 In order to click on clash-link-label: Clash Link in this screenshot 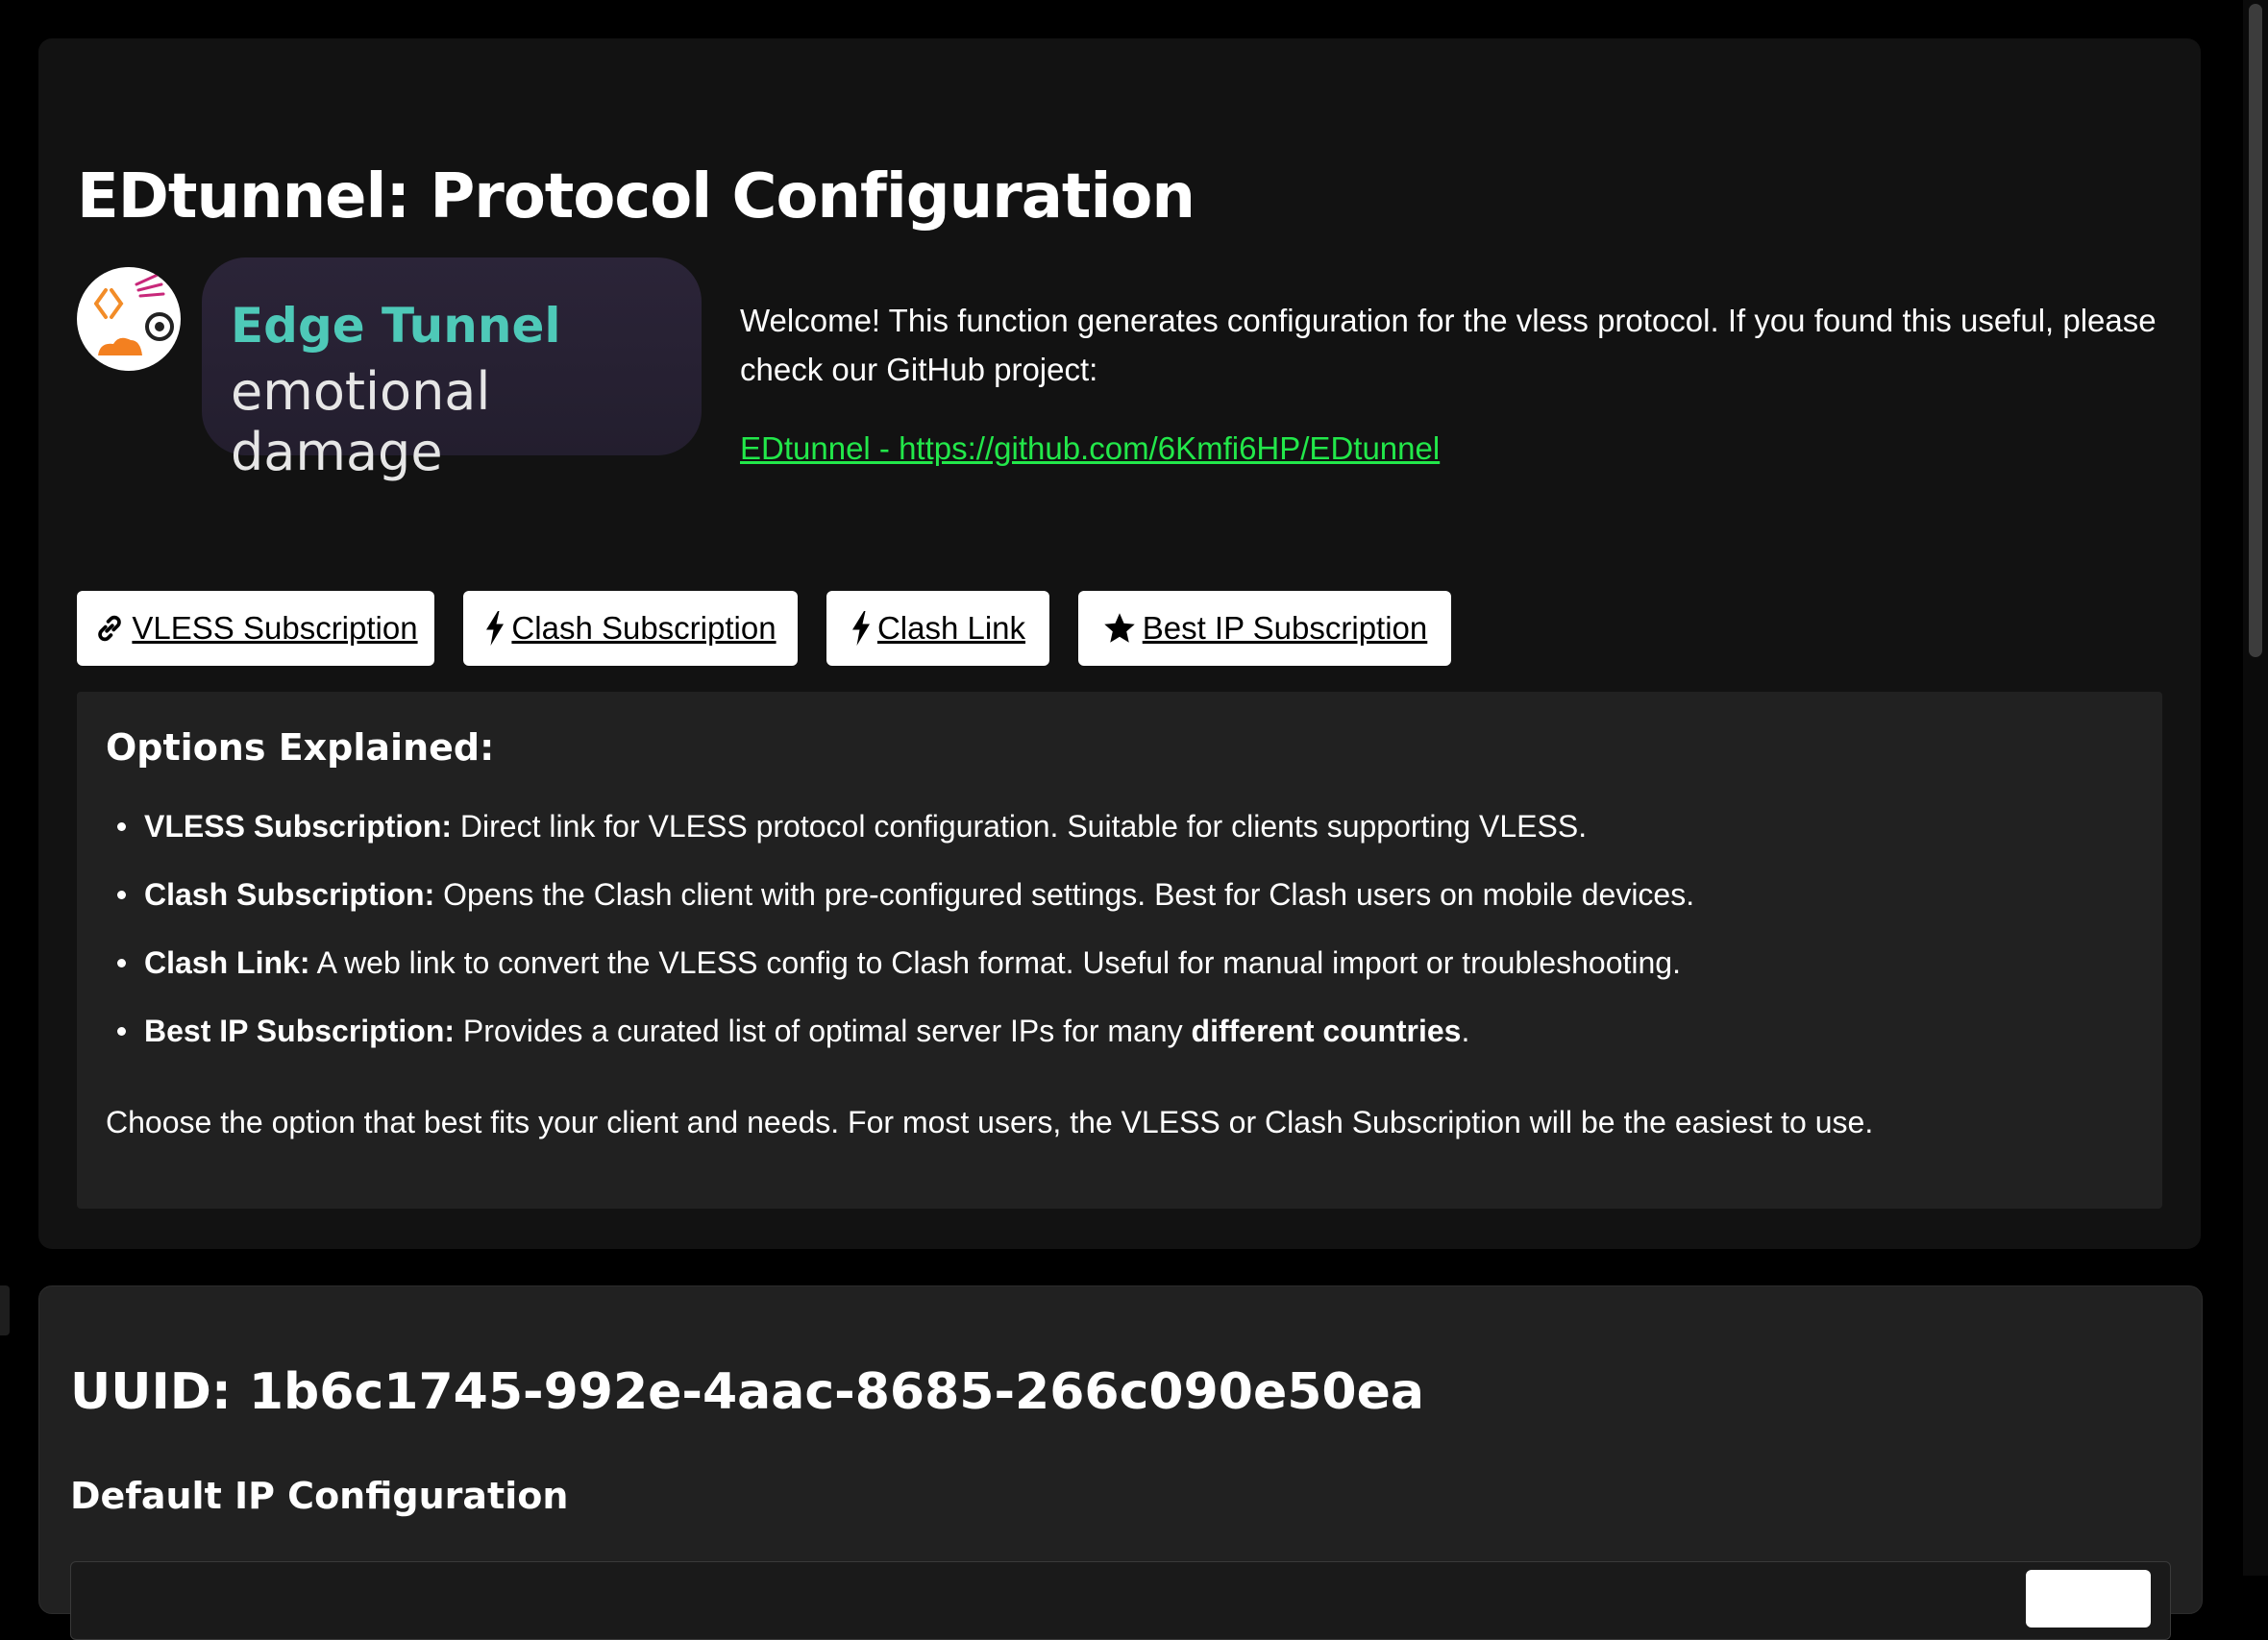, I will do `click(951, 628)`.